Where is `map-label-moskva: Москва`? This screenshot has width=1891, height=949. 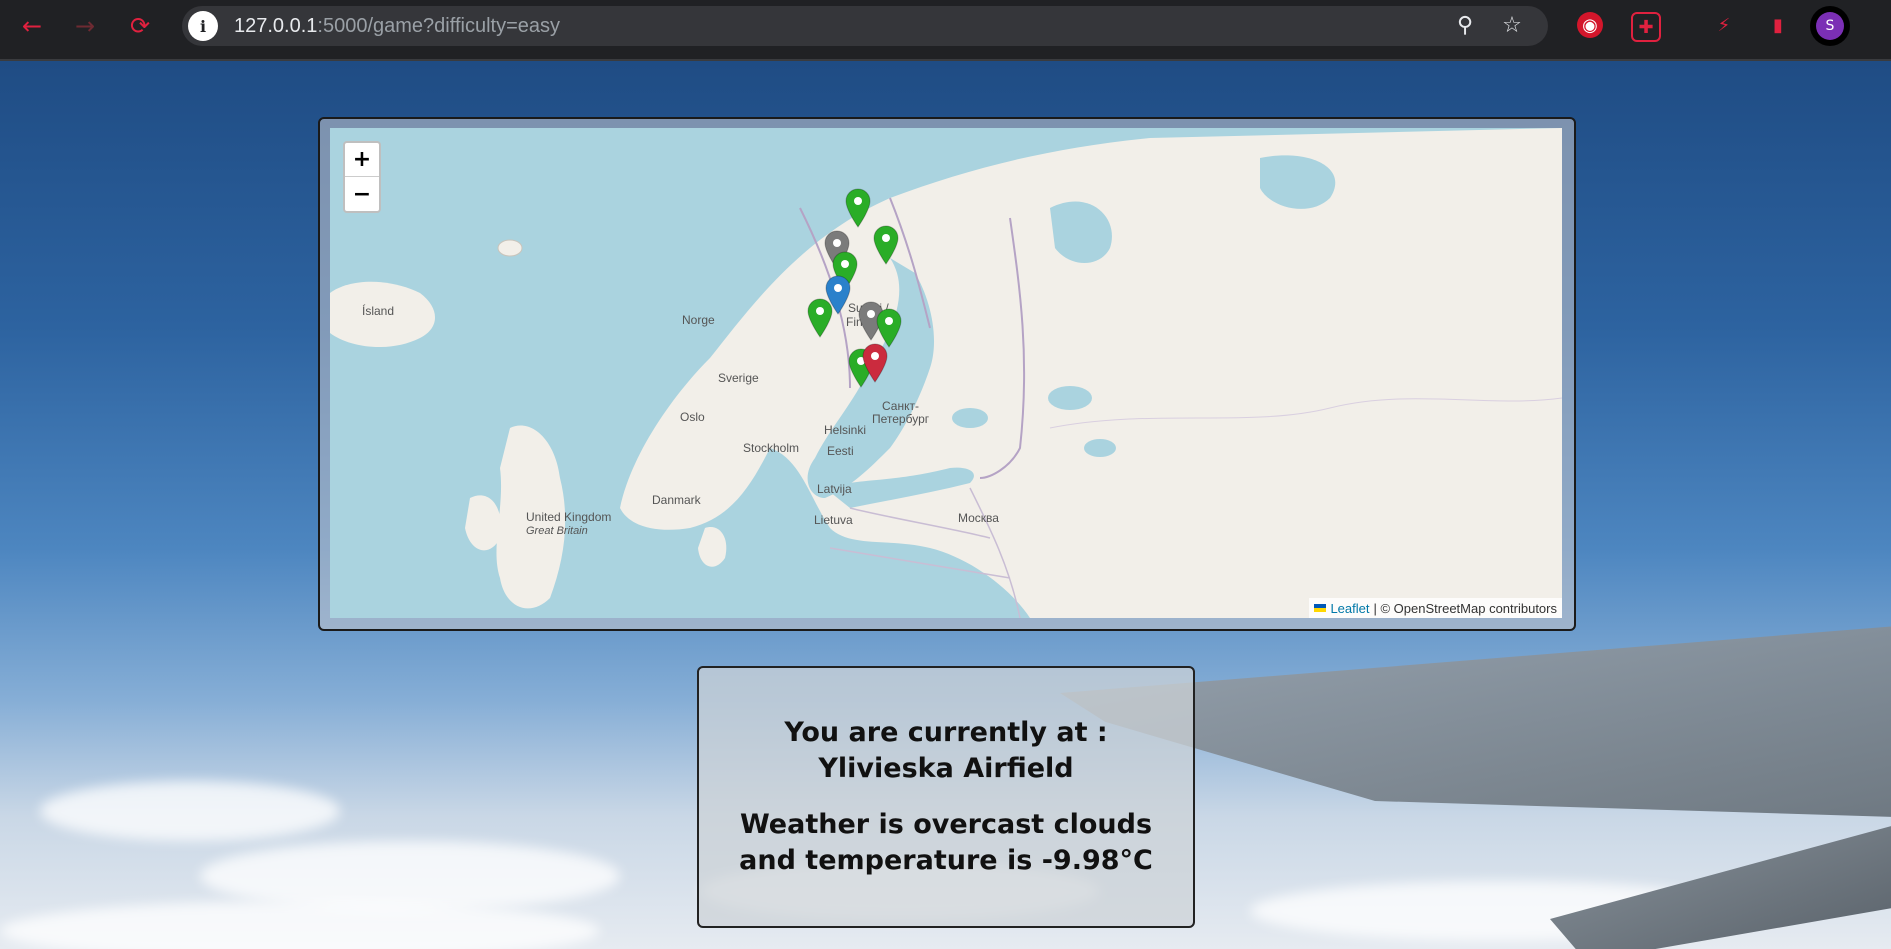 map-label-moskva: Москва is located at coordinates (978, 518).